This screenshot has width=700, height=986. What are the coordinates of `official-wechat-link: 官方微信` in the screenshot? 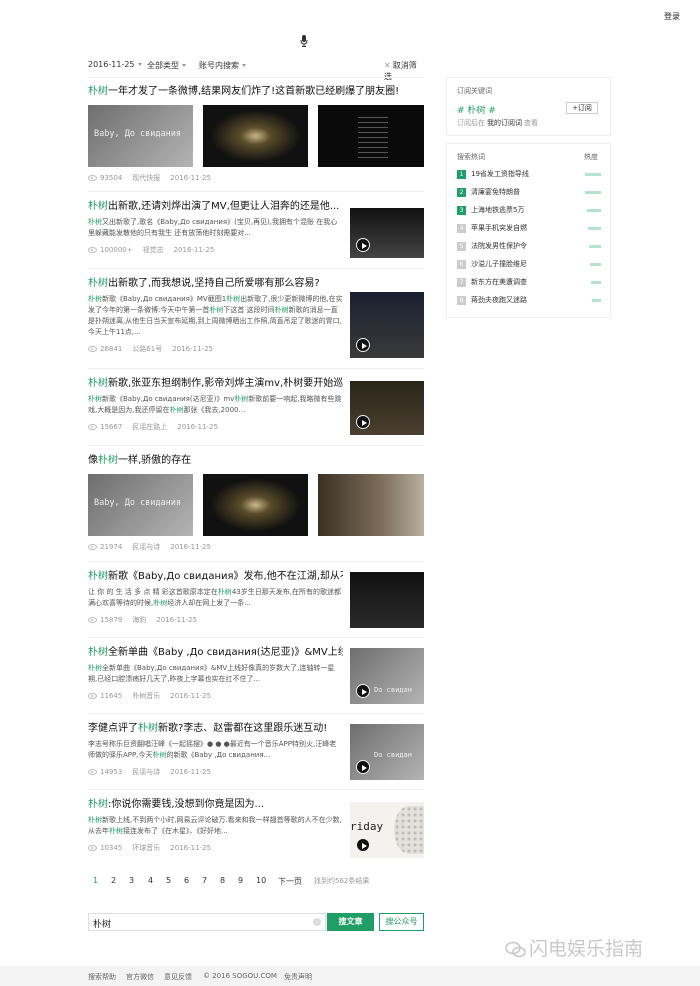 It's located at (140, 977).